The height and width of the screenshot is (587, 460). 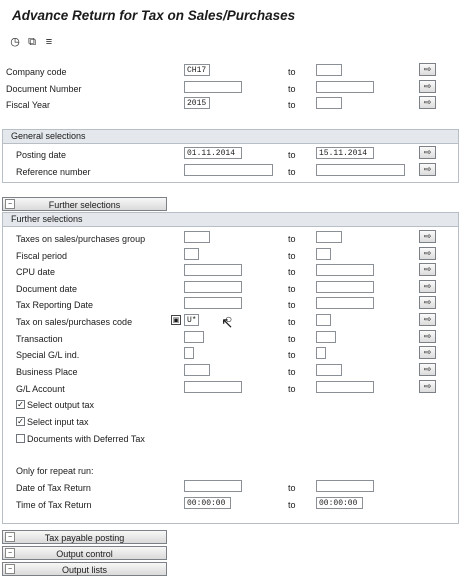 I want to click on transaction-from-input, so click(x=194, y=337).